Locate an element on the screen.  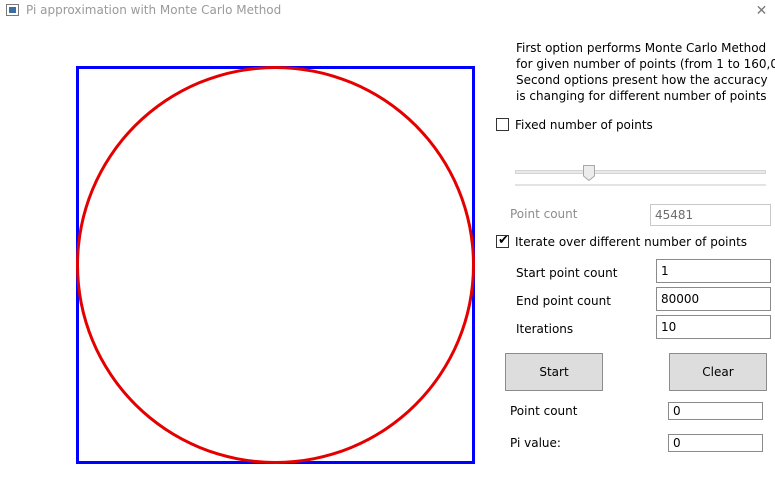
slider-tick-bar is located at coordinates (640, 185).